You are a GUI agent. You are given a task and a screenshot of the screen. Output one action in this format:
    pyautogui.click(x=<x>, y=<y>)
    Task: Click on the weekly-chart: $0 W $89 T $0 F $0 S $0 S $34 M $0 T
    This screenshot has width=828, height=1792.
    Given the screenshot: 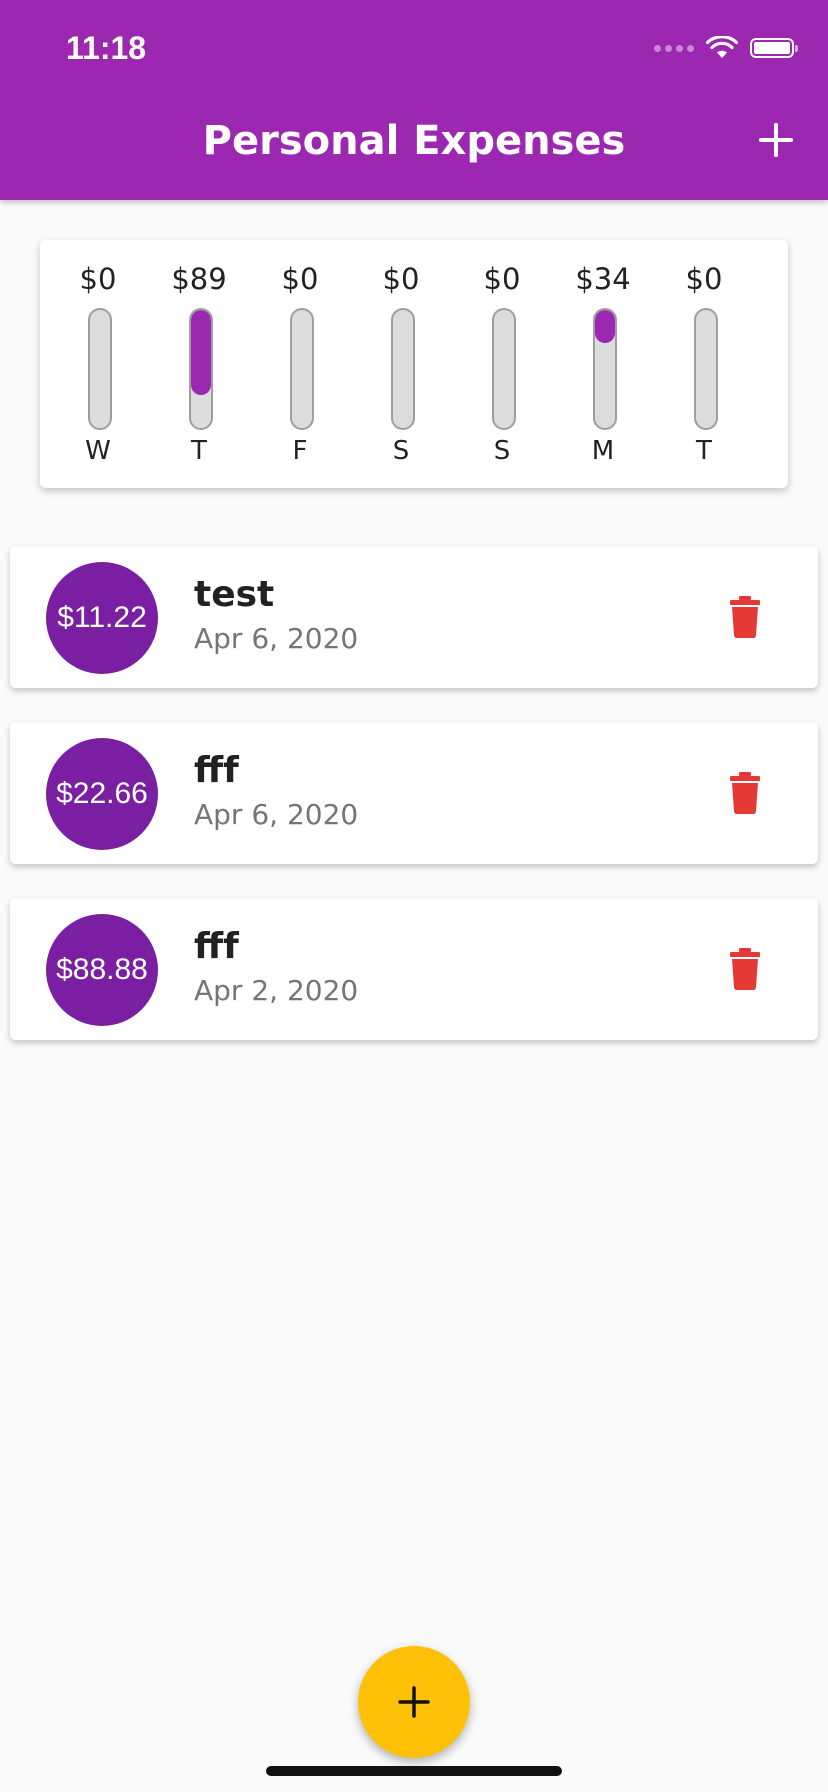 What is the action you would take?
    pyautogui.click(x=414, y=364)
    